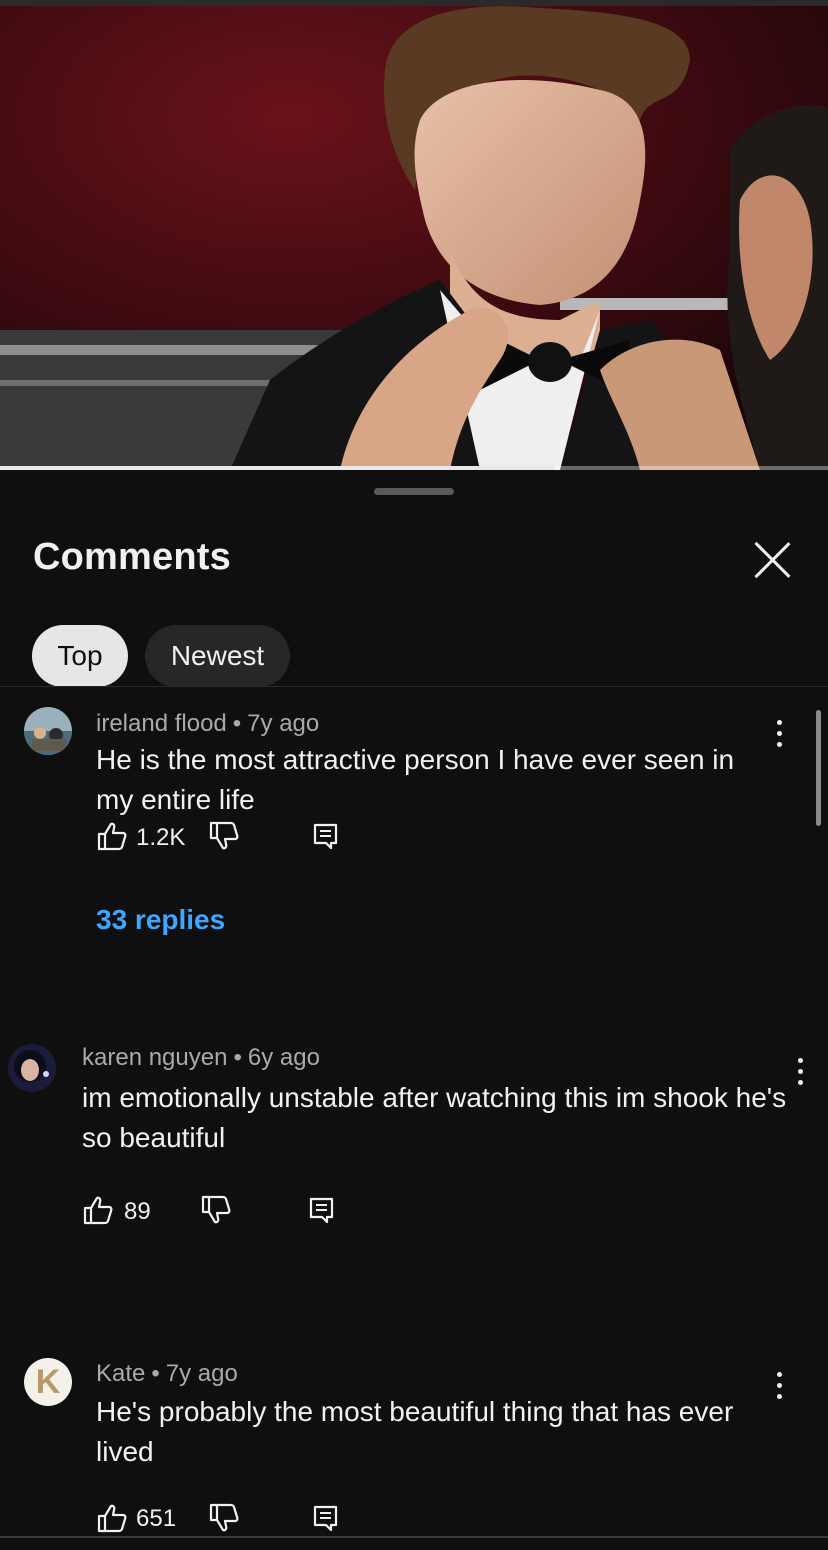 This screenshot has height=1550, width=828. What do you see at coordinates (156, 1518) in the screenshot?
I see `like-count: 651` at bounding box center [156, 1518].